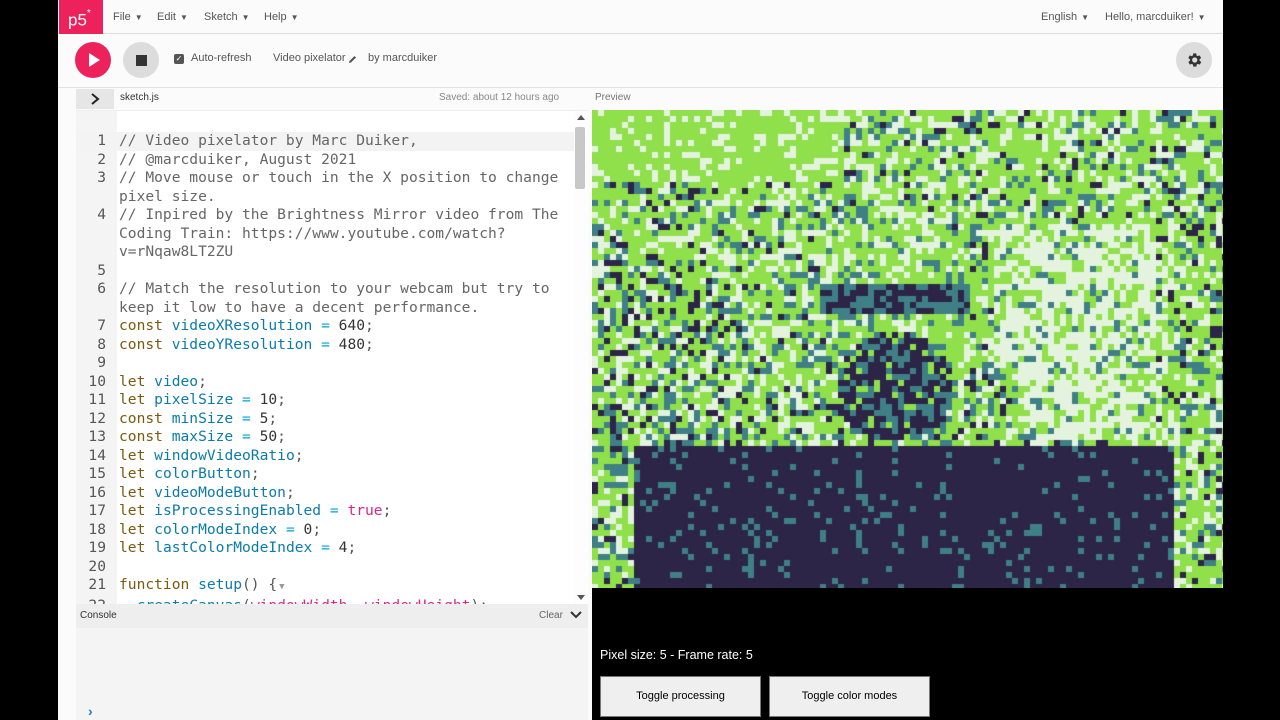 Image resolution: width=1280 pixels, height=720 pixels. What do you see at coordinates (202, 436) in the screenshot?
I see `code-token: maxSize` at bounding box center [202, 436].